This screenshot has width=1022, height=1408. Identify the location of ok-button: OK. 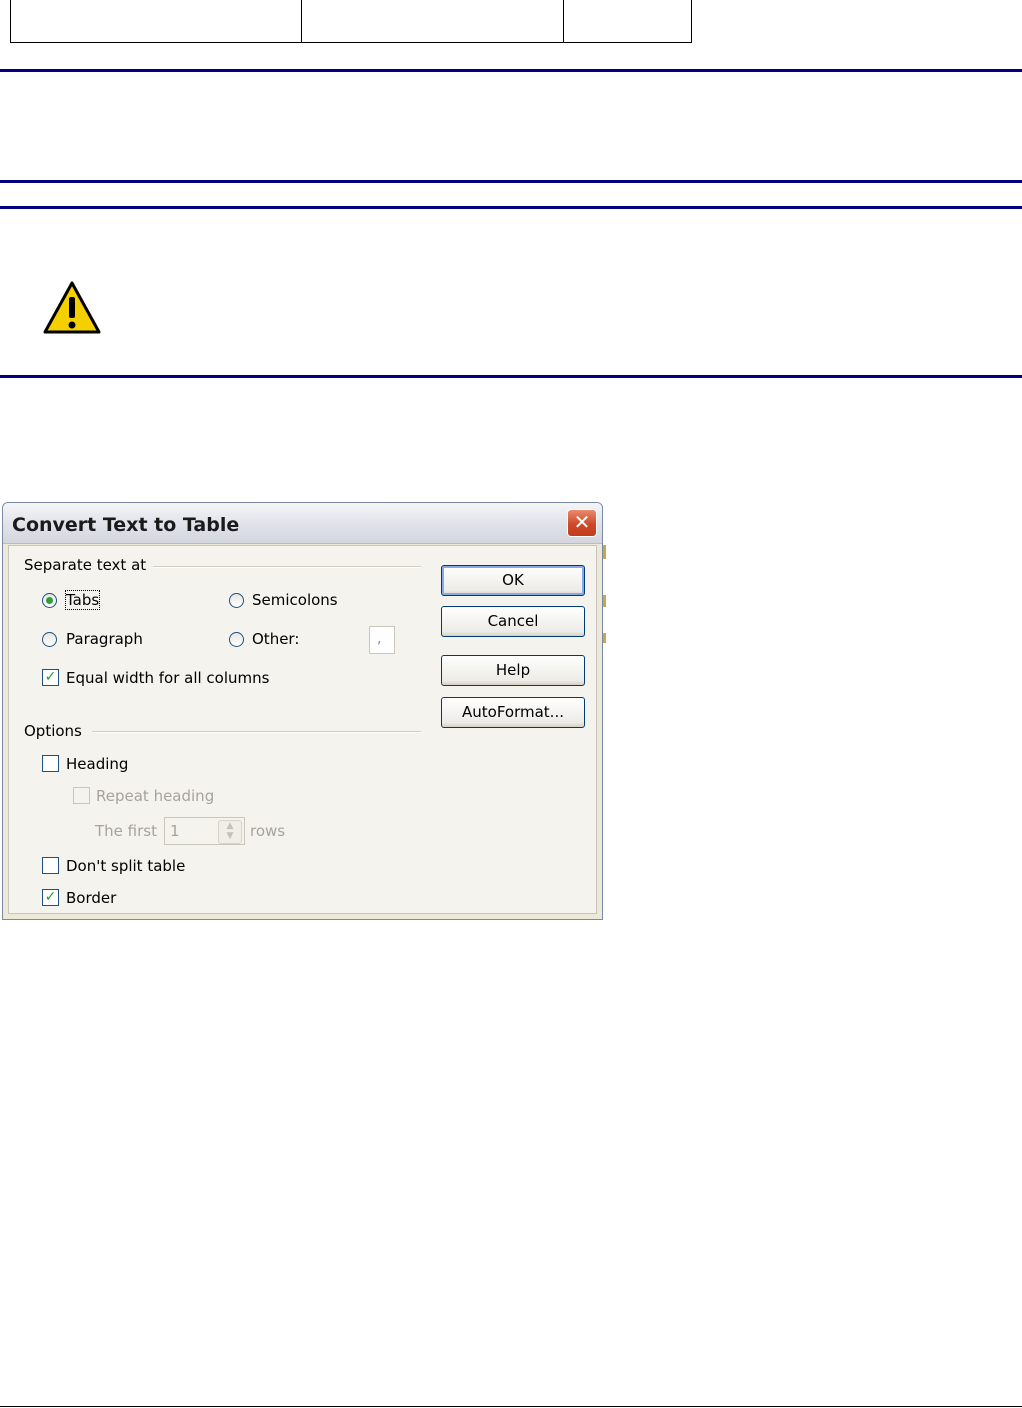
(513, 580).